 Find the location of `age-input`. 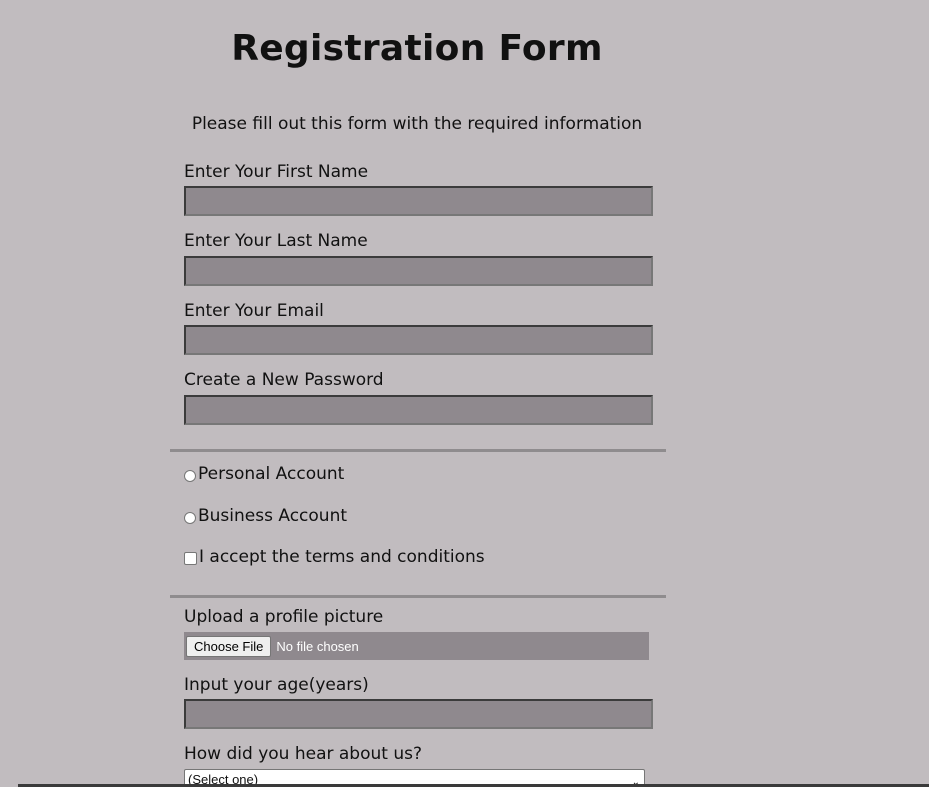

age-input is located at coordinates (418, 714).